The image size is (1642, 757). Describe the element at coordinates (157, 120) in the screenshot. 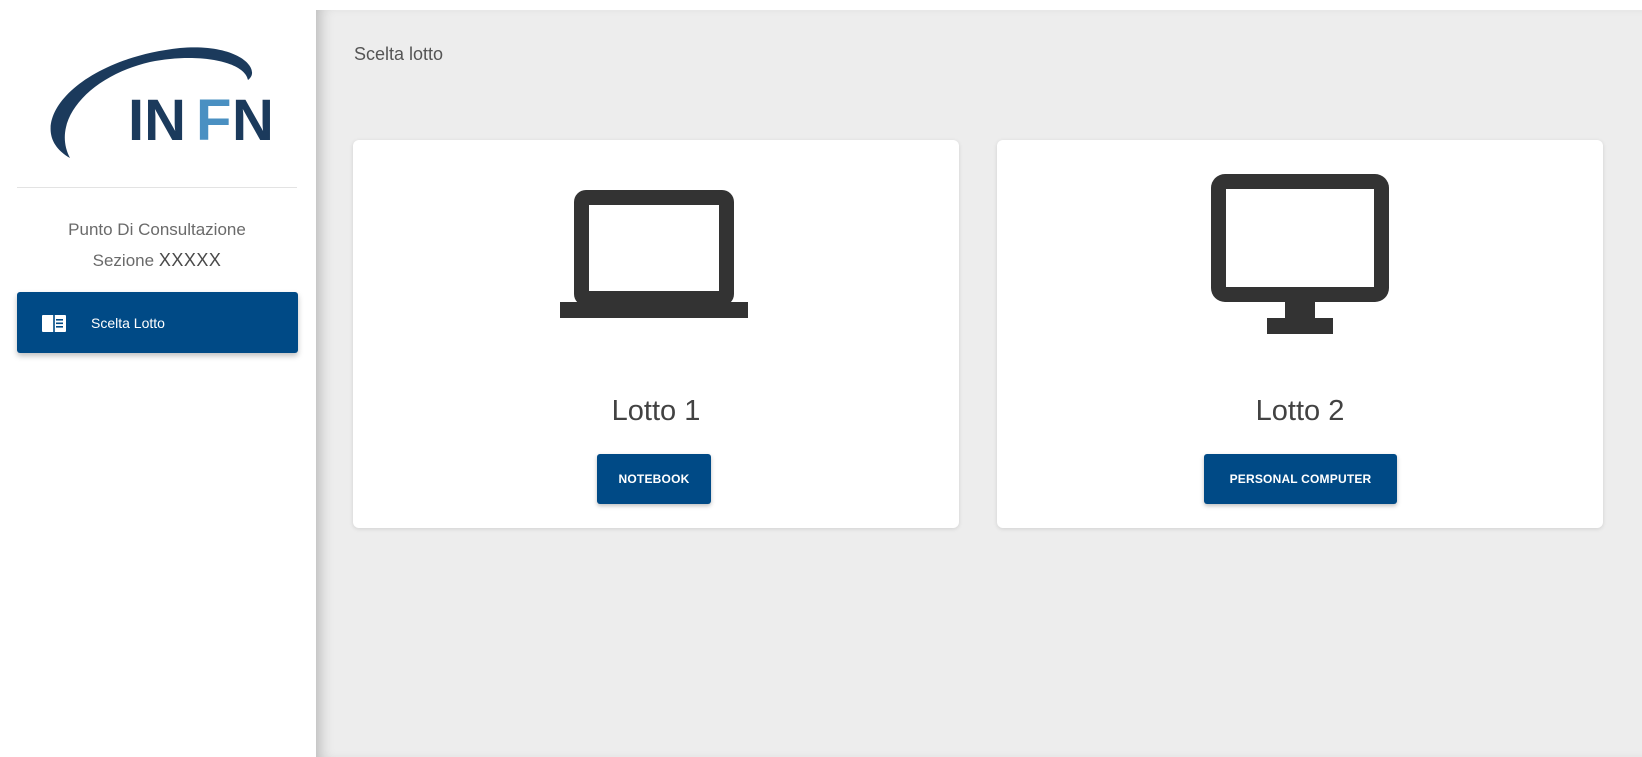

I see `svg-text: IN` at that location.